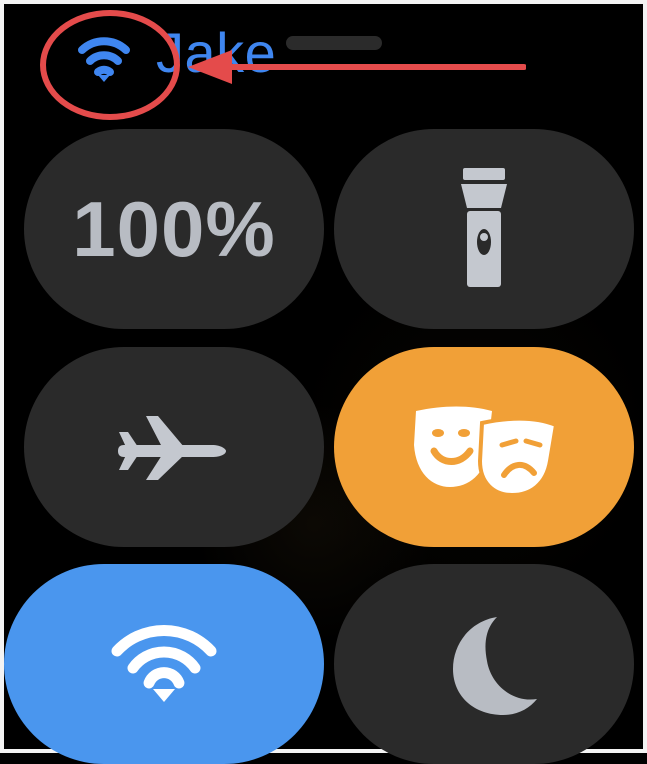 The width and height of the screenshot is (647, 764). I want to click on wifi-tile, so click(164, 664).